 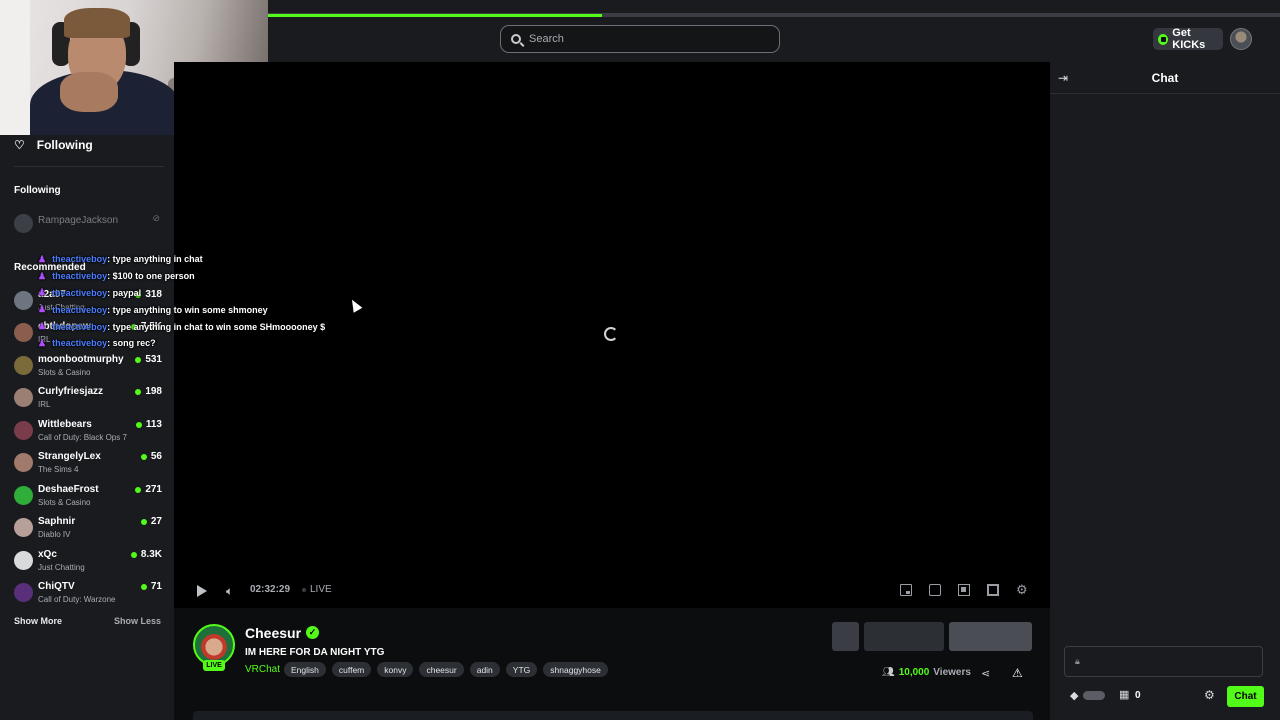 I want to click on sidebar-channel: Saphnir Diablo IV 27, so click(x=88, y=531).